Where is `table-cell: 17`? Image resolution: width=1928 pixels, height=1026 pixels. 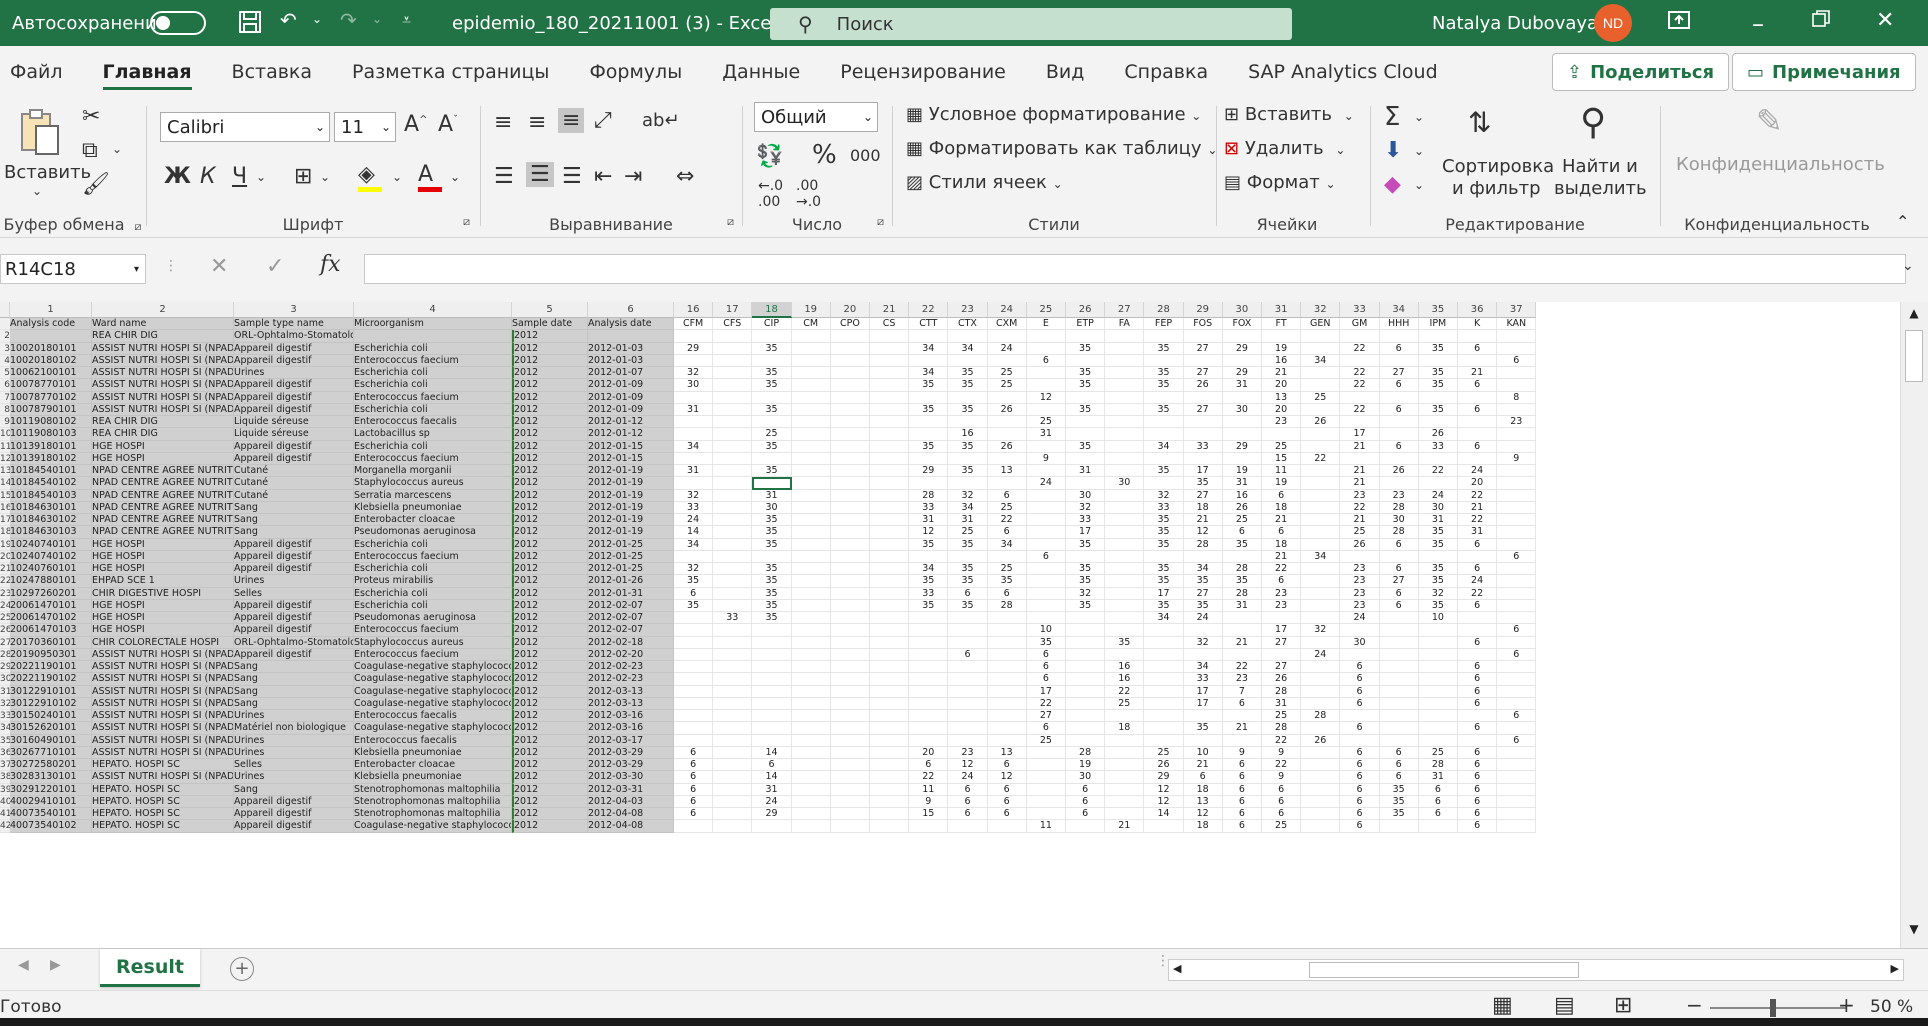 table-cell: 17 is located at coordinates (1282, 630).